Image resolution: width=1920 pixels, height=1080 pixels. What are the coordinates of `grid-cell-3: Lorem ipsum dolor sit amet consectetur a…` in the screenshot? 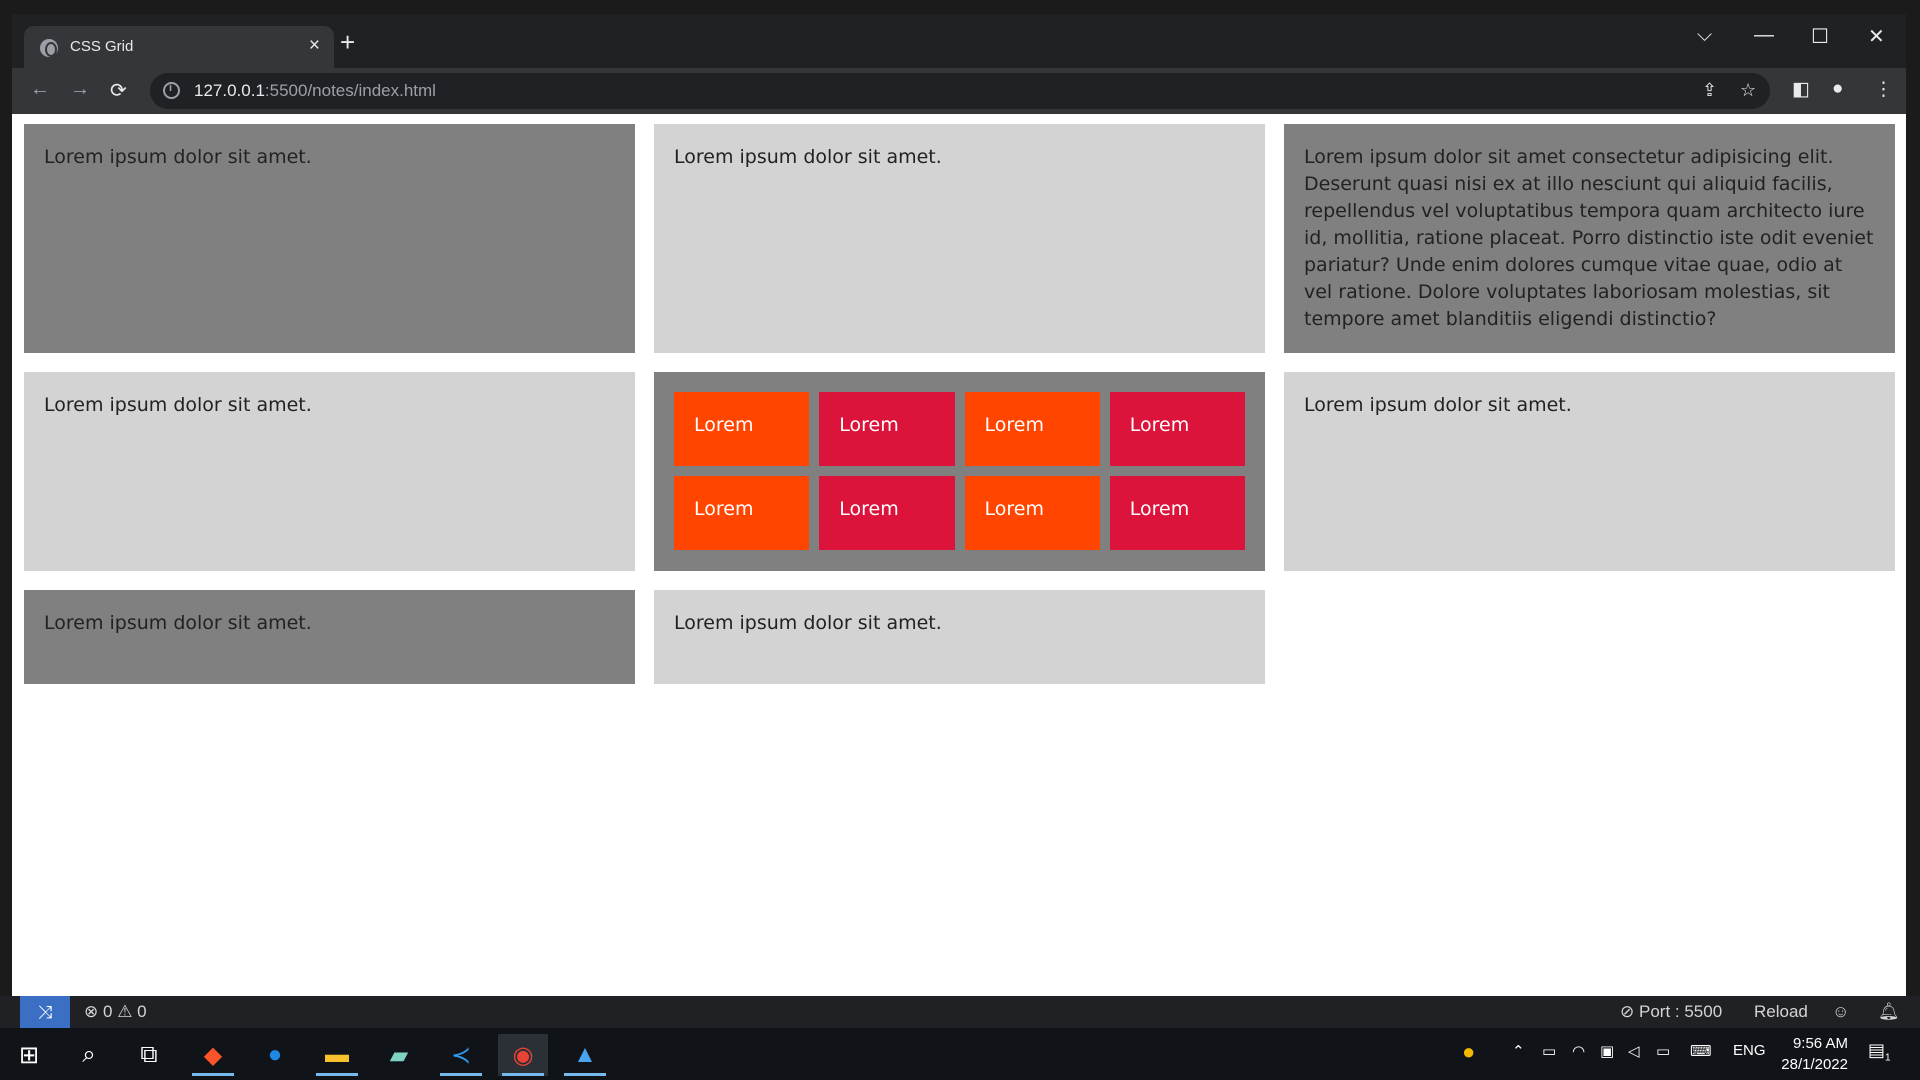 It's located at (1589, 238).